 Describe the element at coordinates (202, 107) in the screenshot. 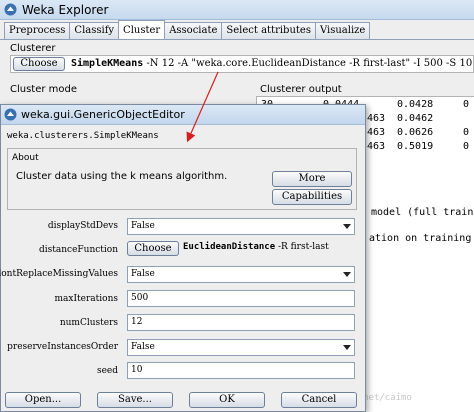

I see `annotation-arrow` at that location.